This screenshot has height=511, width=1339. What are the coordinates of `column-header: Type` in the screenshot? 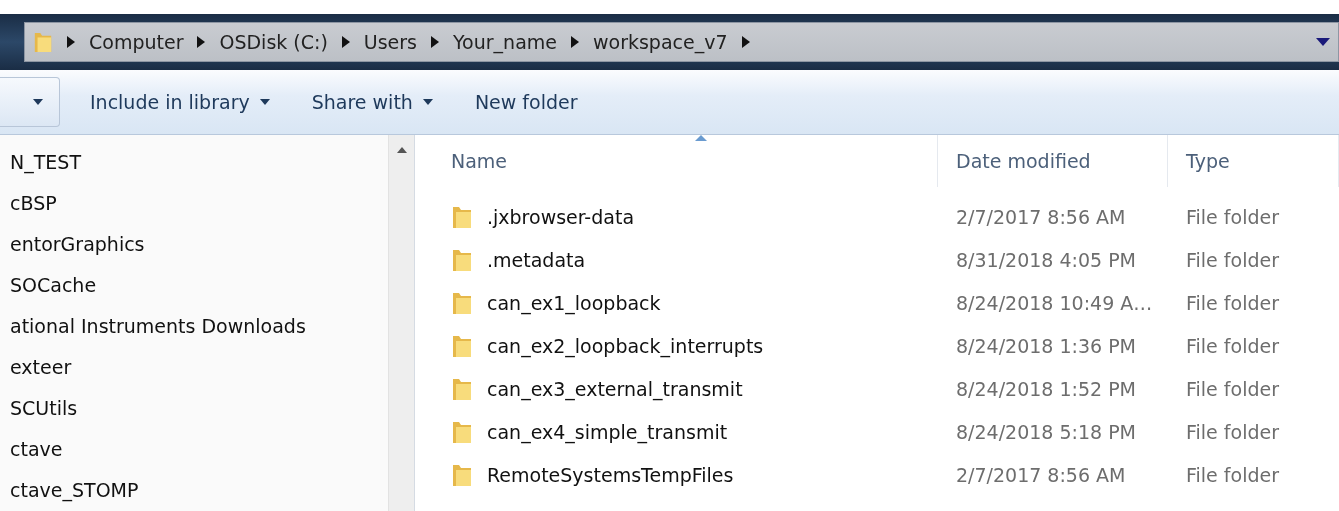 It's located at (1253, 161).